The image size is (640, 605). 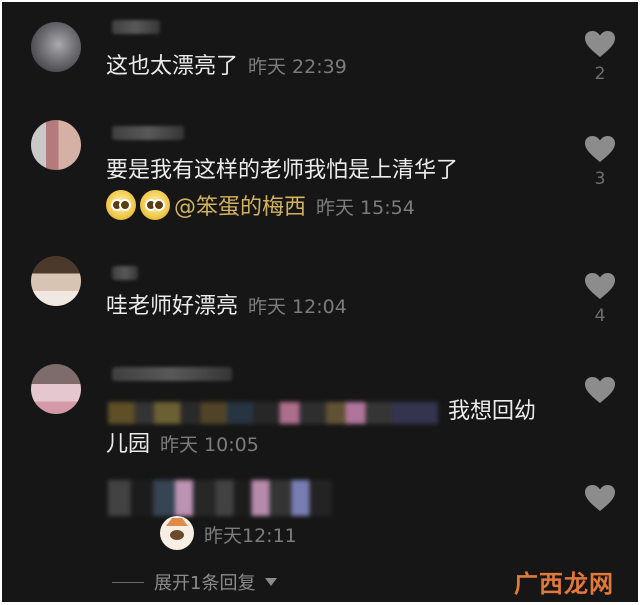 What do you see at coordinates (172, 306) in the screenshot?
I see `comment-body: 哇老师好漂亮` at bounding box center [172, 306].